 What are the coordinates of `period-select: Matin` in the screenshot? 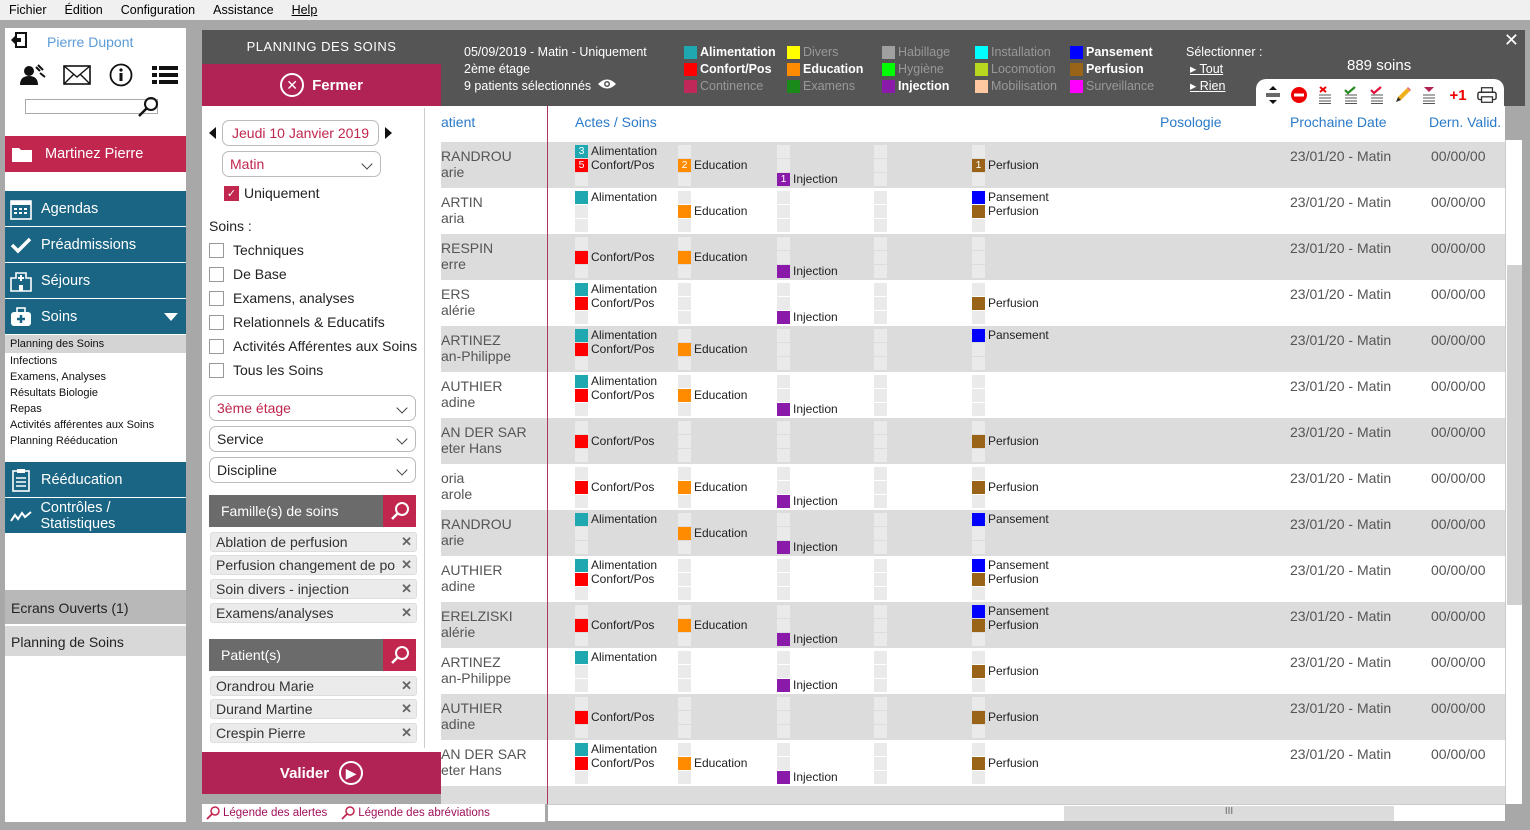 It's located at (301, 164).